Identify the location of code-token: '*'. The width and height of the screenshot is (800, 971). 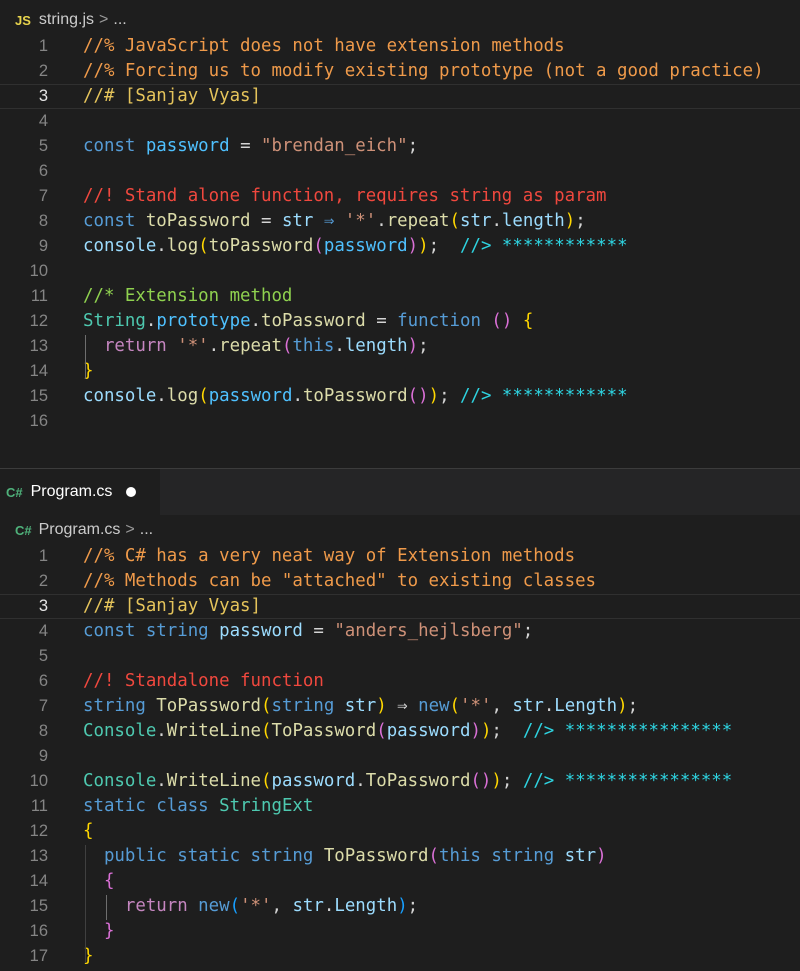
(256, 906).